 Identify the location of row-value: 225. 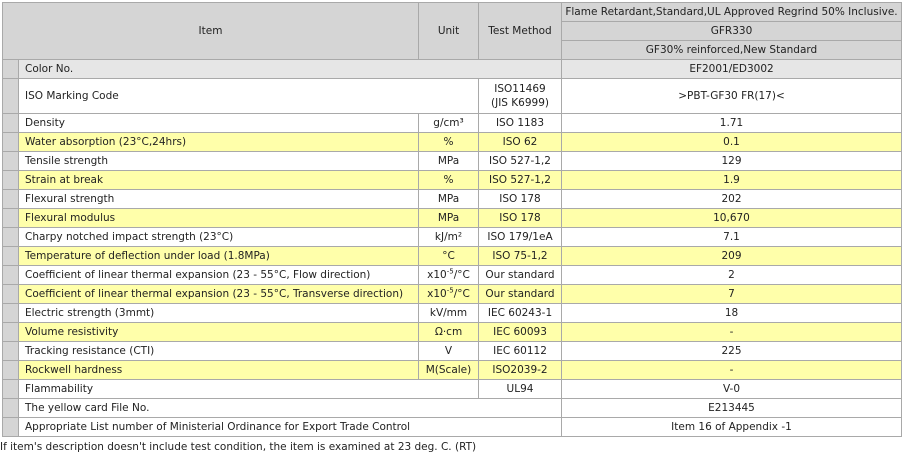
(731, 351).